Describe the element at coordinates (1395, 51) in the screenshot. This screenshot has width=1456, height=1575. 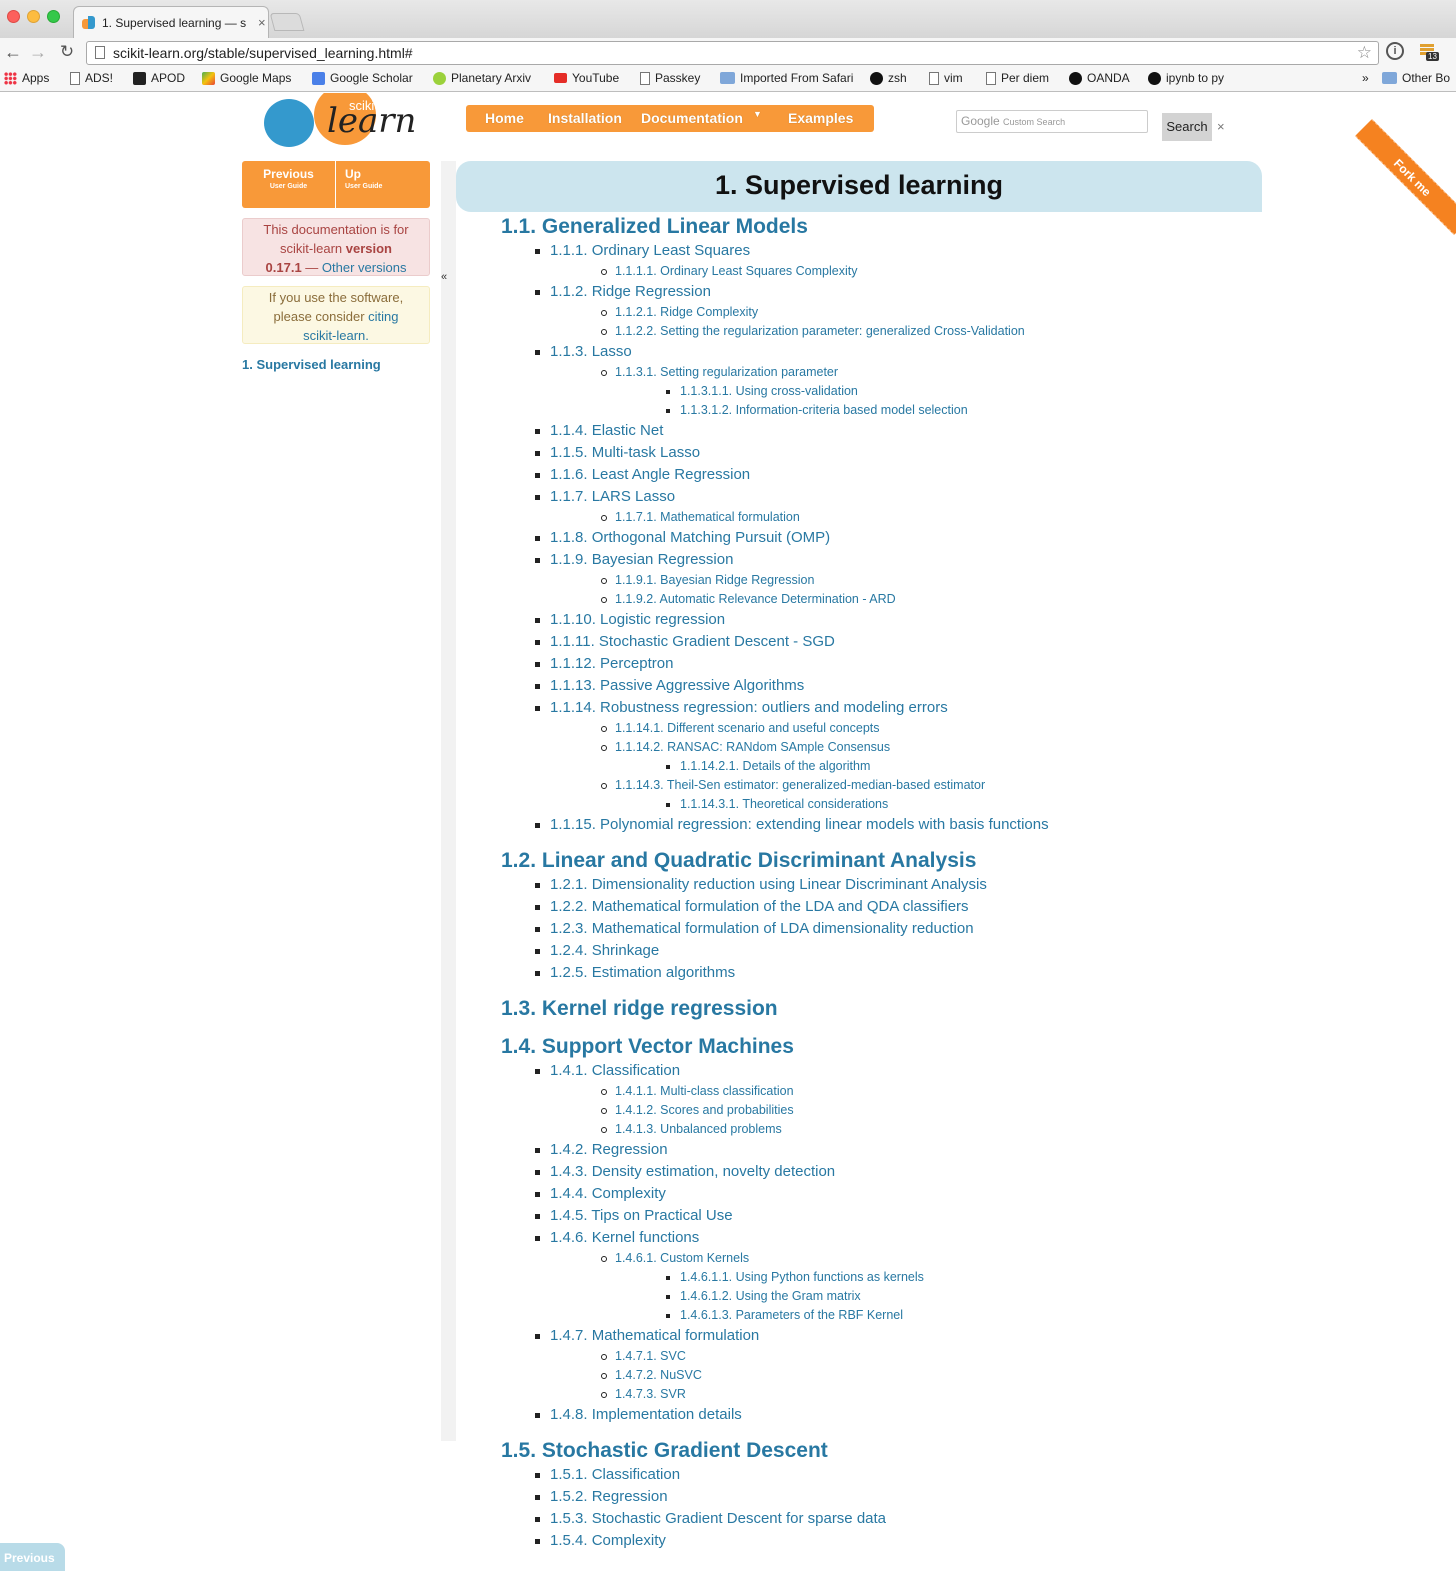
I see `info-extension-icon: i` at that location.